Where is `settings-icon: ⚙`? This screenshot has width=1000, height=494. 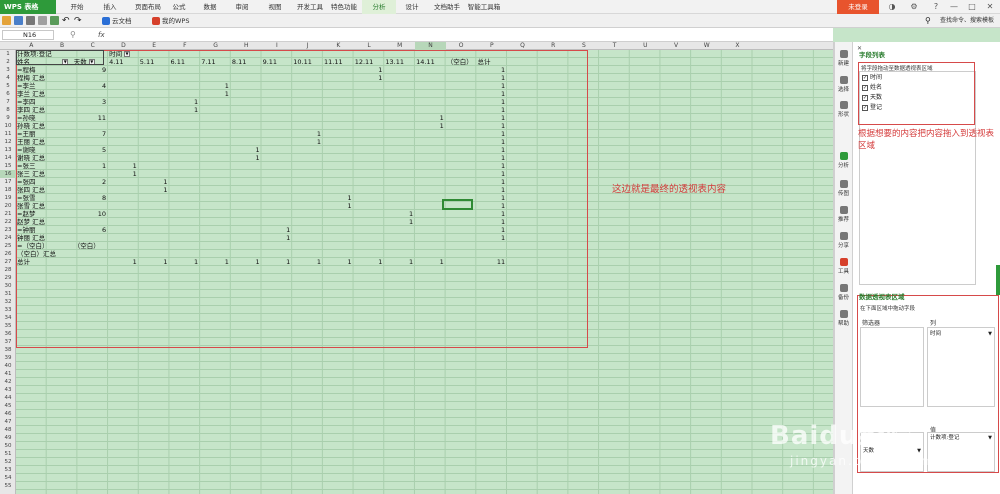
settings-icon: ⚙ is located at coordinates (914, 7).